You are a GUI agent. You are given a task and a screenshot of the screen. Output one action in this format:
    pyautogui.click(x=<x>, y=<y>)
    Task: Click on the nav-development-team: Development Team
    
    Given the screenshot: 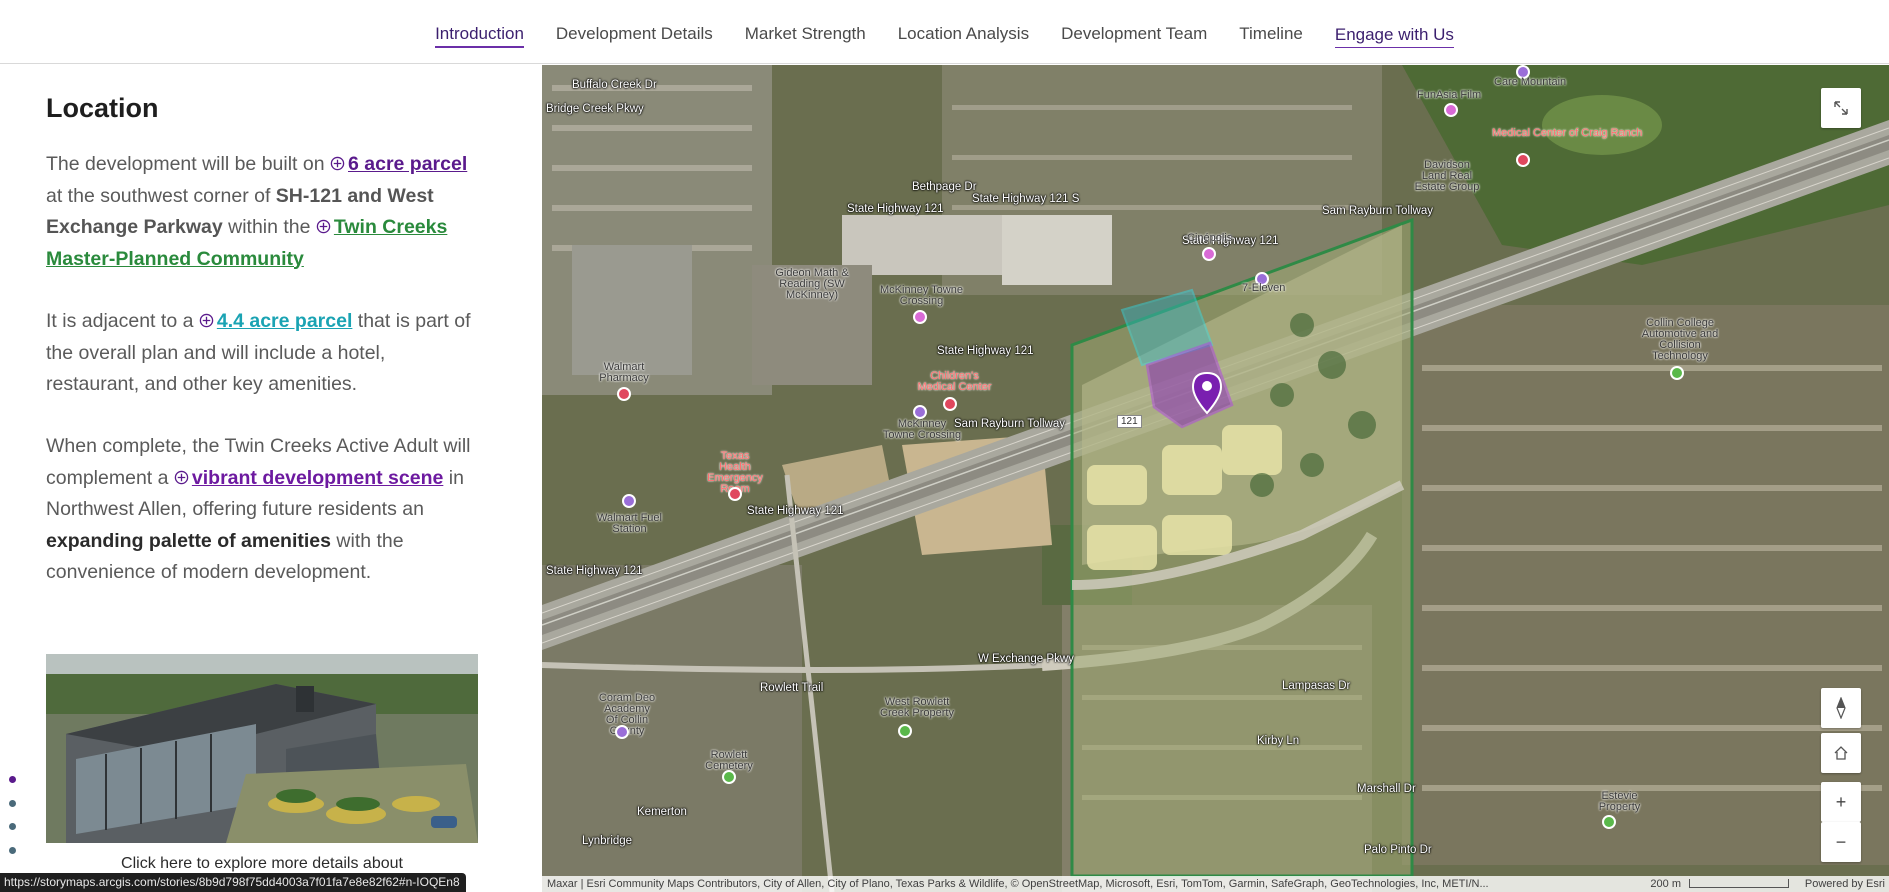 What is the action you would take?
    pyautogui.click(x=1134, y=32)
    